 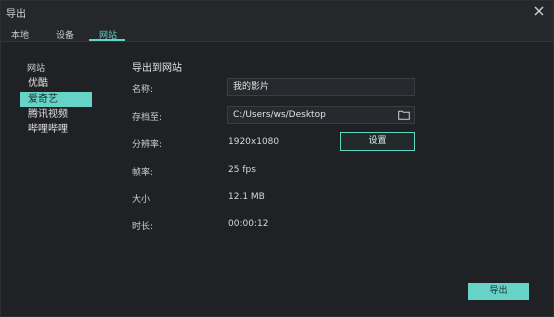 What do you see at coordinates (143, 227) in the screenshot?
I see `duration-label: 时长:` at bounding box center [143, 227].